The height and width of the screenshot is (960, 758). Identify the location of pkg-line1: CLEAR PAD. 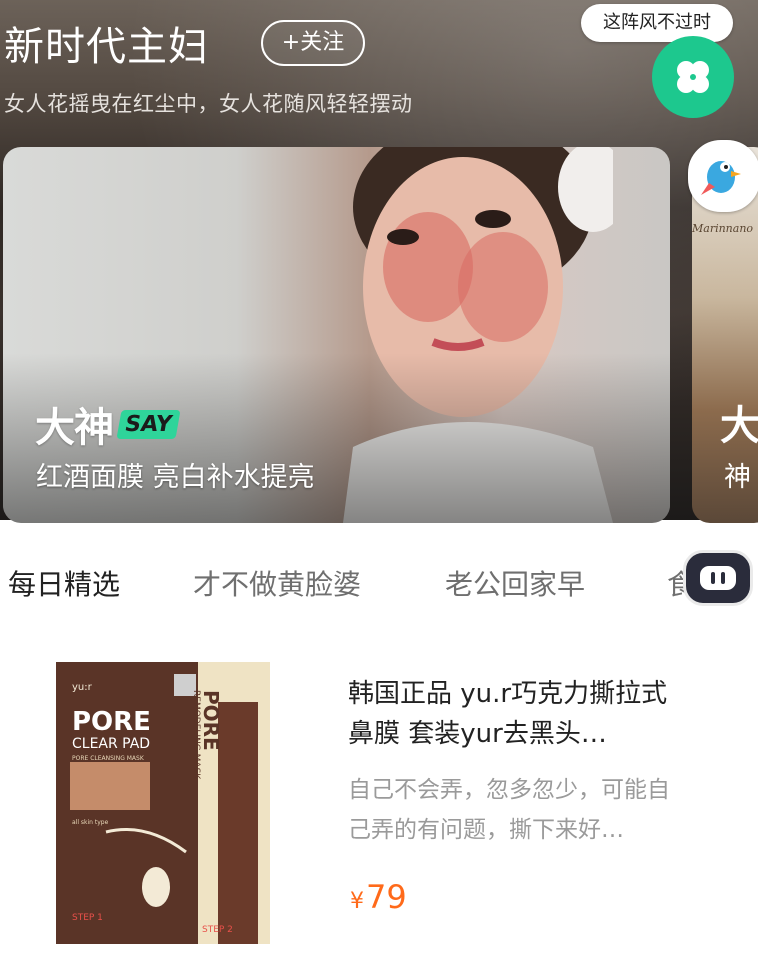
(111, 744).